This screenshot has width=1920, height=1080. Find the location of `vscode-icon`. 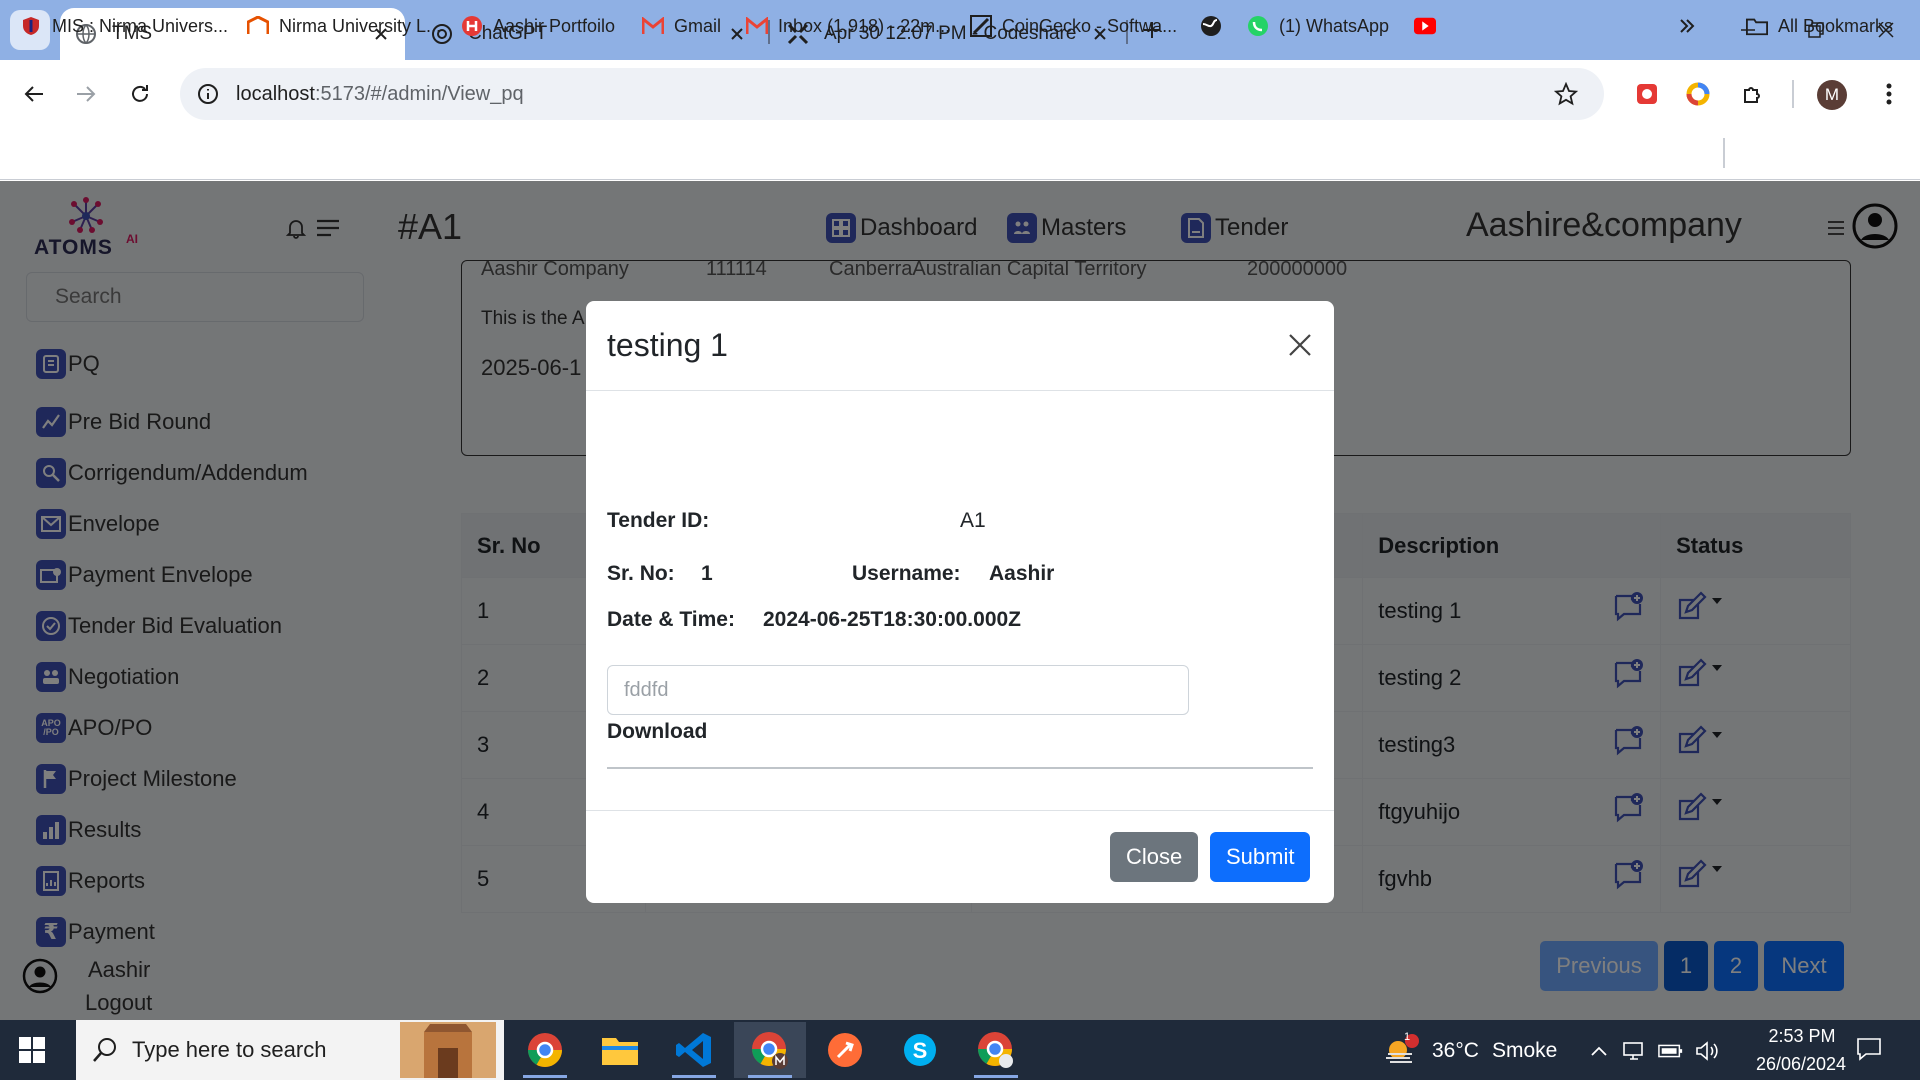

vscode-icon is located at coordinates (693, 1050).